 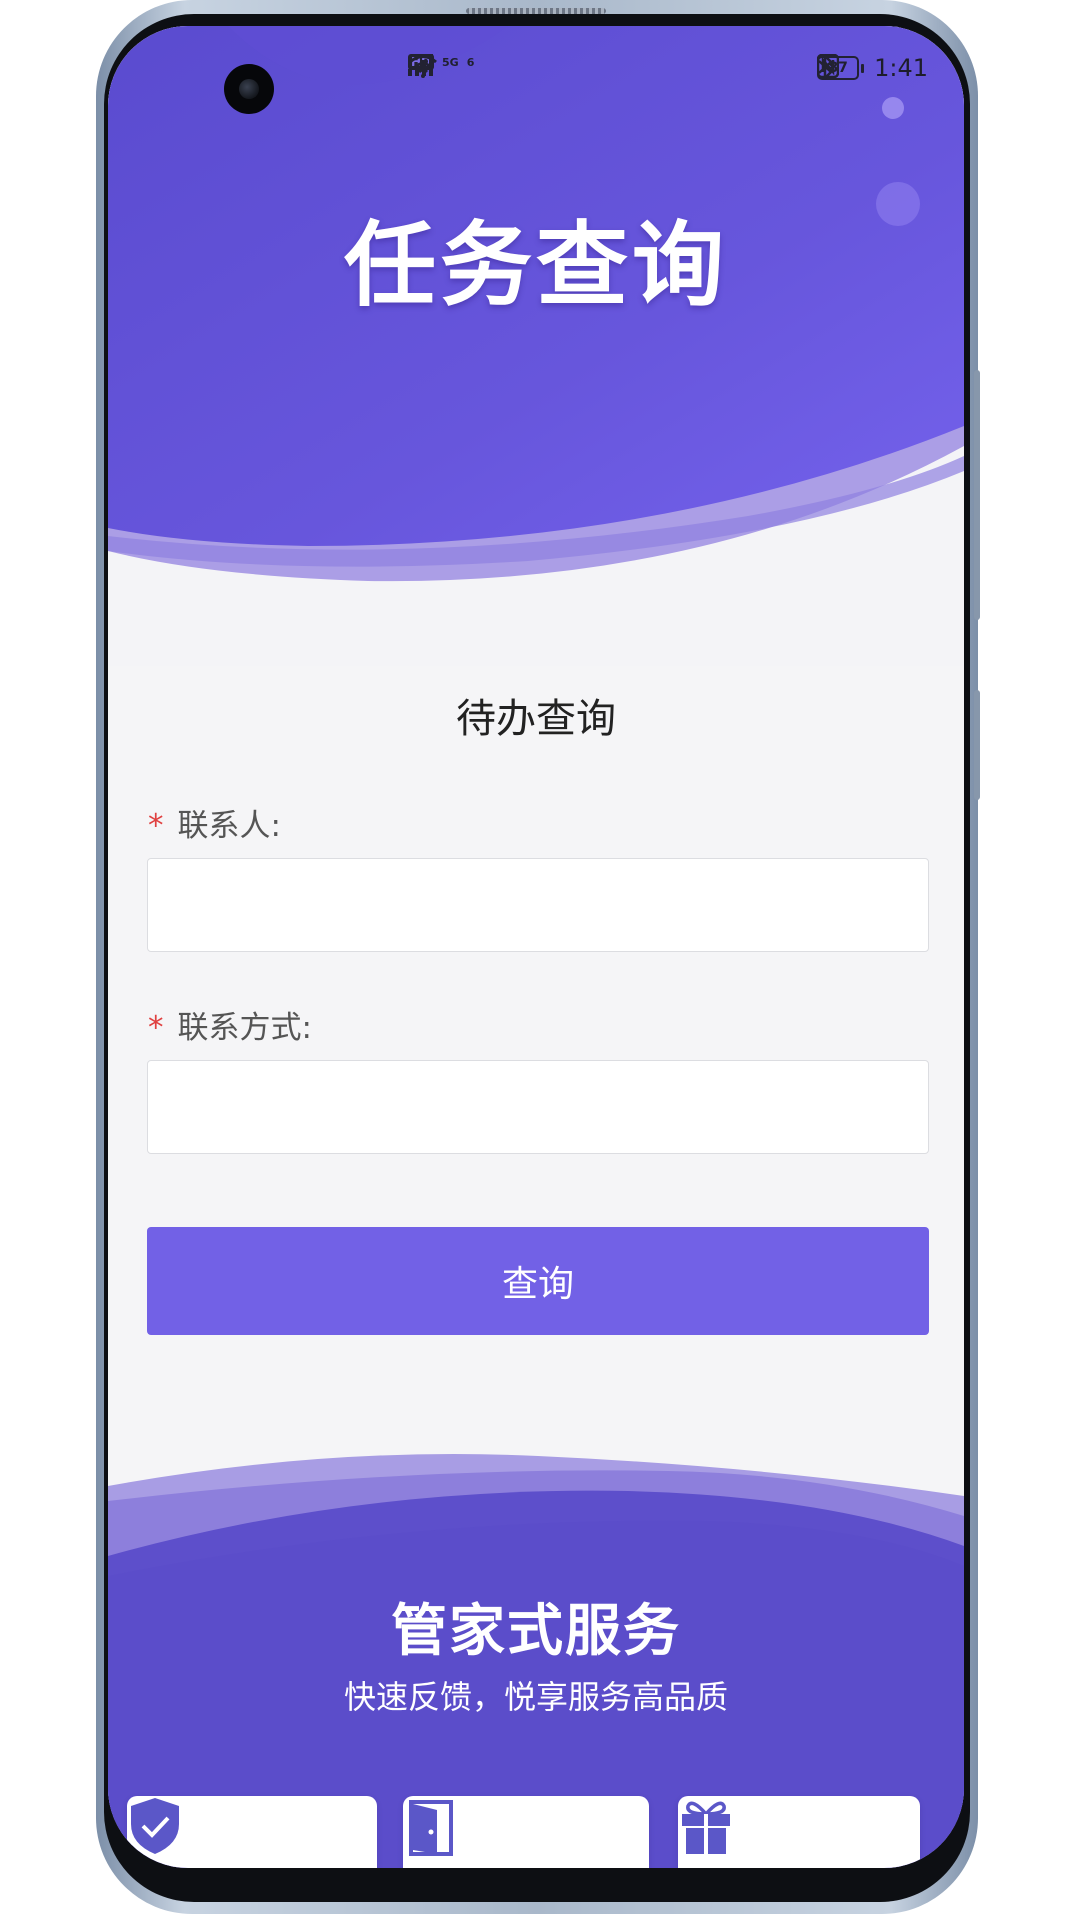 I want to click on phone-label: * 联系方式:, so click(x=230, y=1024).